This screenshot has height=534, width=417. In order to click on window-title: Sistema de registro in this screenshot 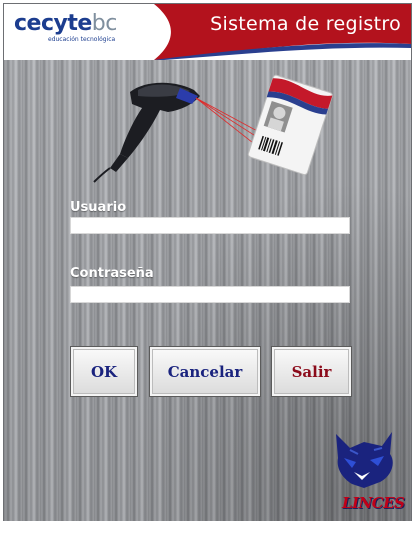, I will do `click(305, 24)`.